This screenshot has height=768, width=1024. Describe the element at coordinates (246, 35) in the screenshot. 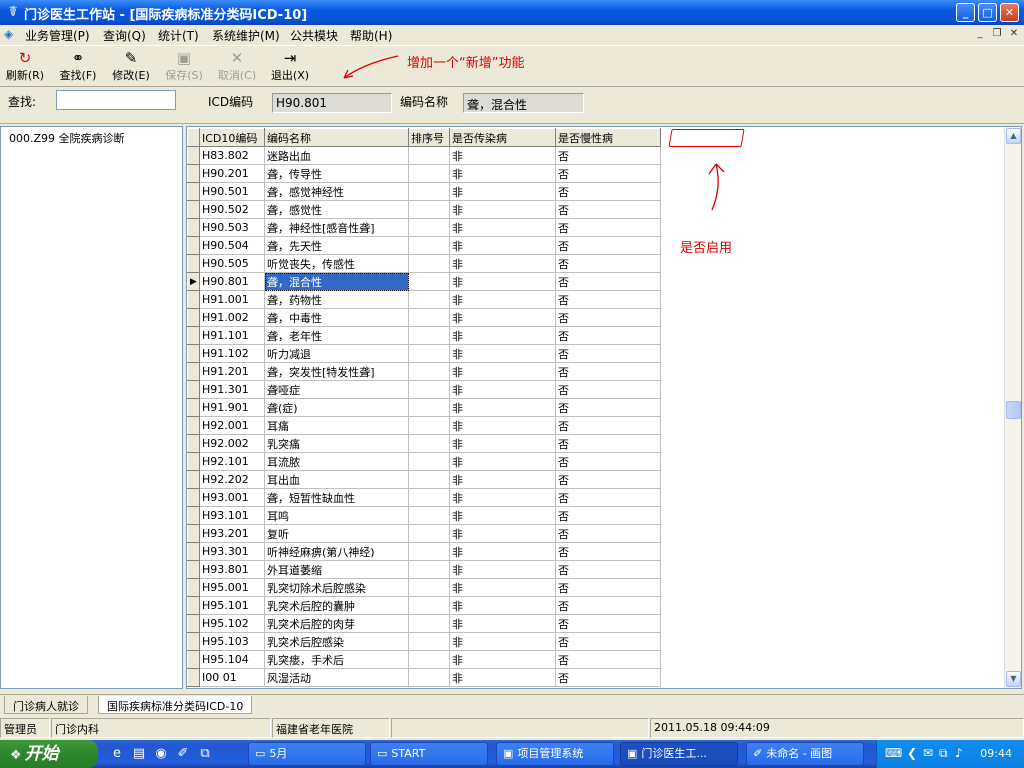

I see `menu-item-system: 系统维护(M)` at that location.